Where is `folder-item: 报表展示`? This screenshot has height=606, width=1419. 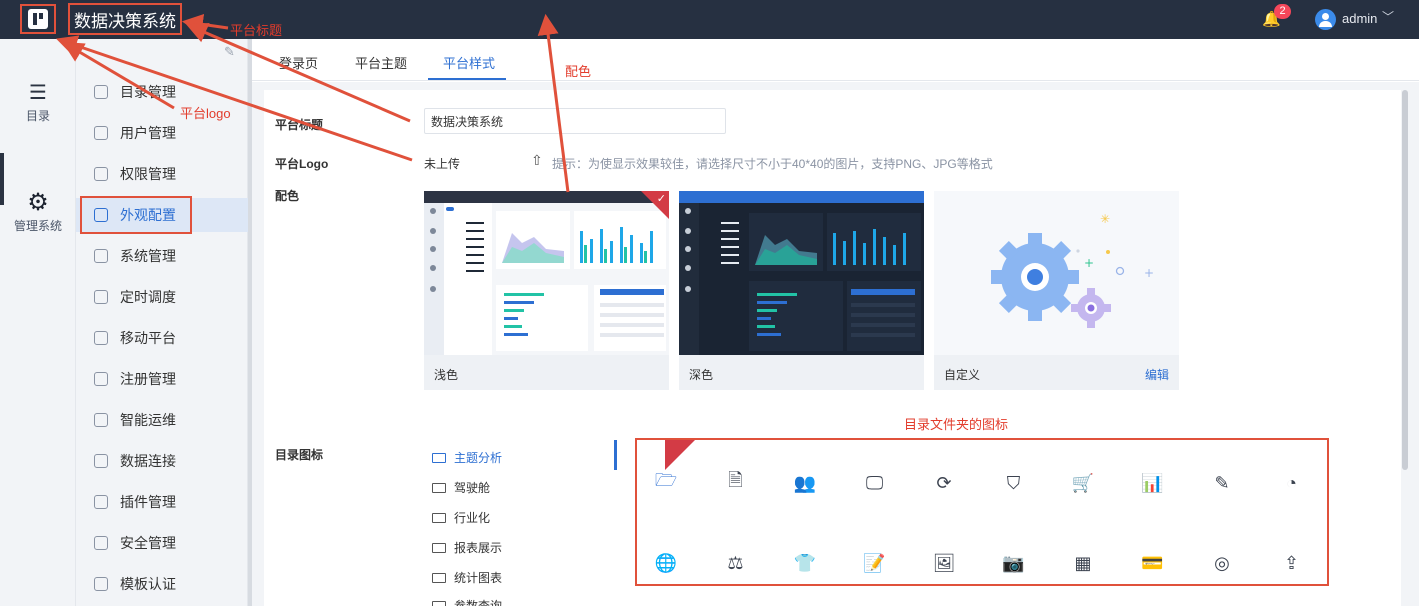 folder-item: 报表展示 is located at coordinates (467, 547).